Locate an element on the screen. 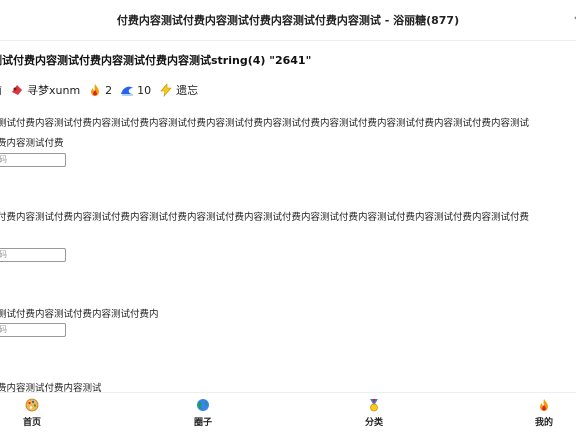  top-navbar: 付费内容测试付费内容测试付费内容测试付费内容测试 - 浴丽糖(877) ‹ is located at coordinates (288, 20).